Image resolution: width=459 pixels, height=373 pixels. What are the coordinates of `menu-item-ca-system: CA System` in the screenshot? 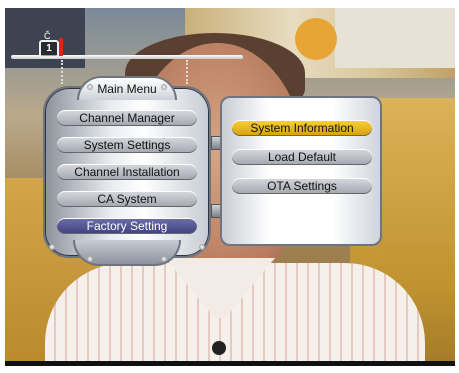 It's located at (127, 199).